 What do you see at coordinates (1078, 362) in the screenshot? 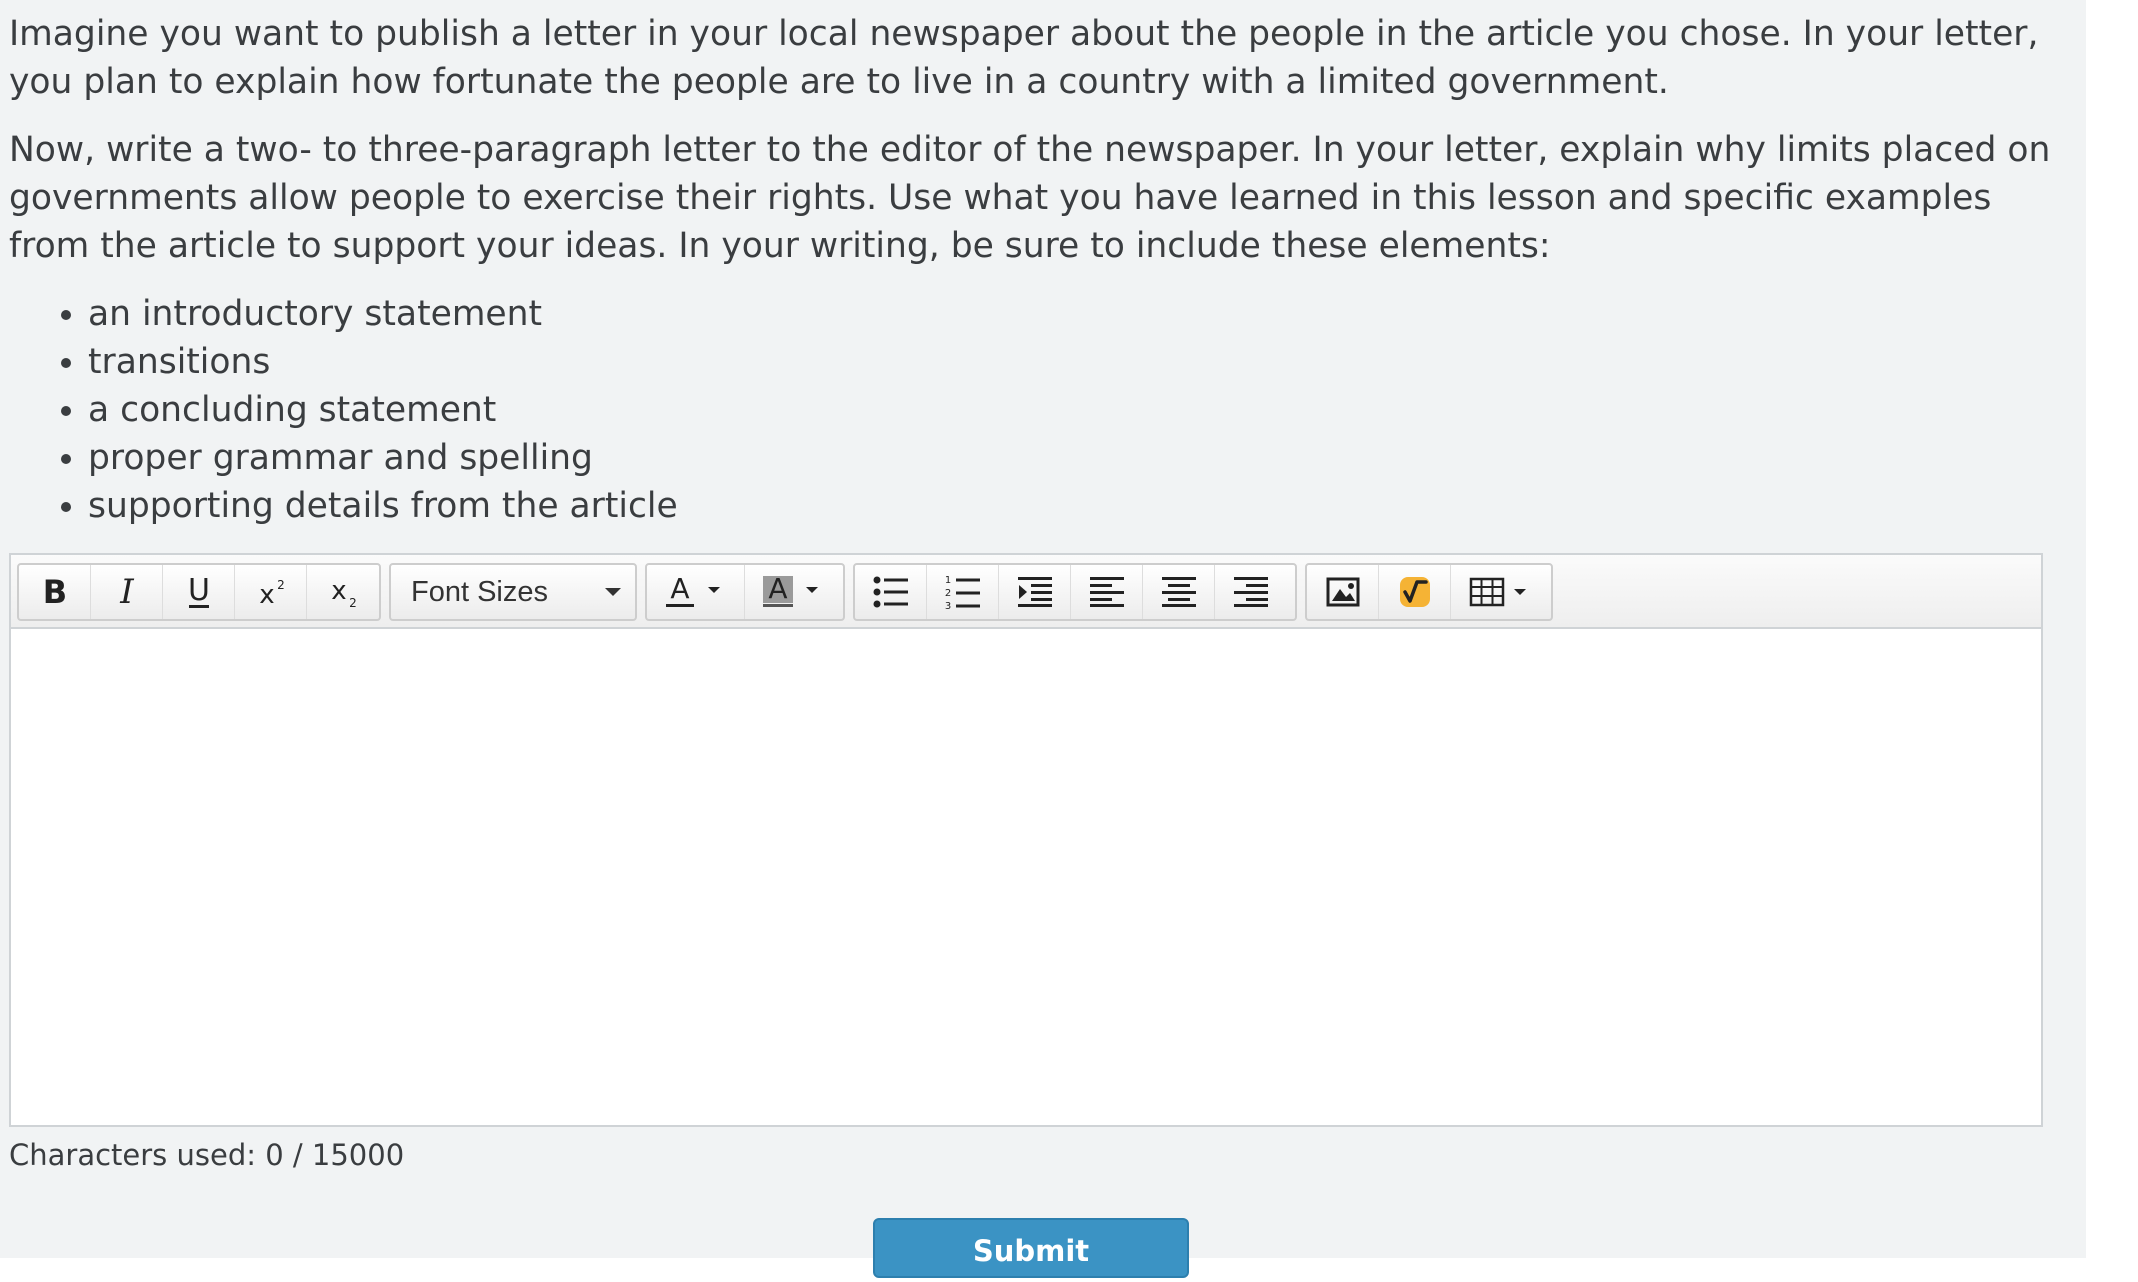
I see `list-item: transitions` at bounding box center [1078, 362].